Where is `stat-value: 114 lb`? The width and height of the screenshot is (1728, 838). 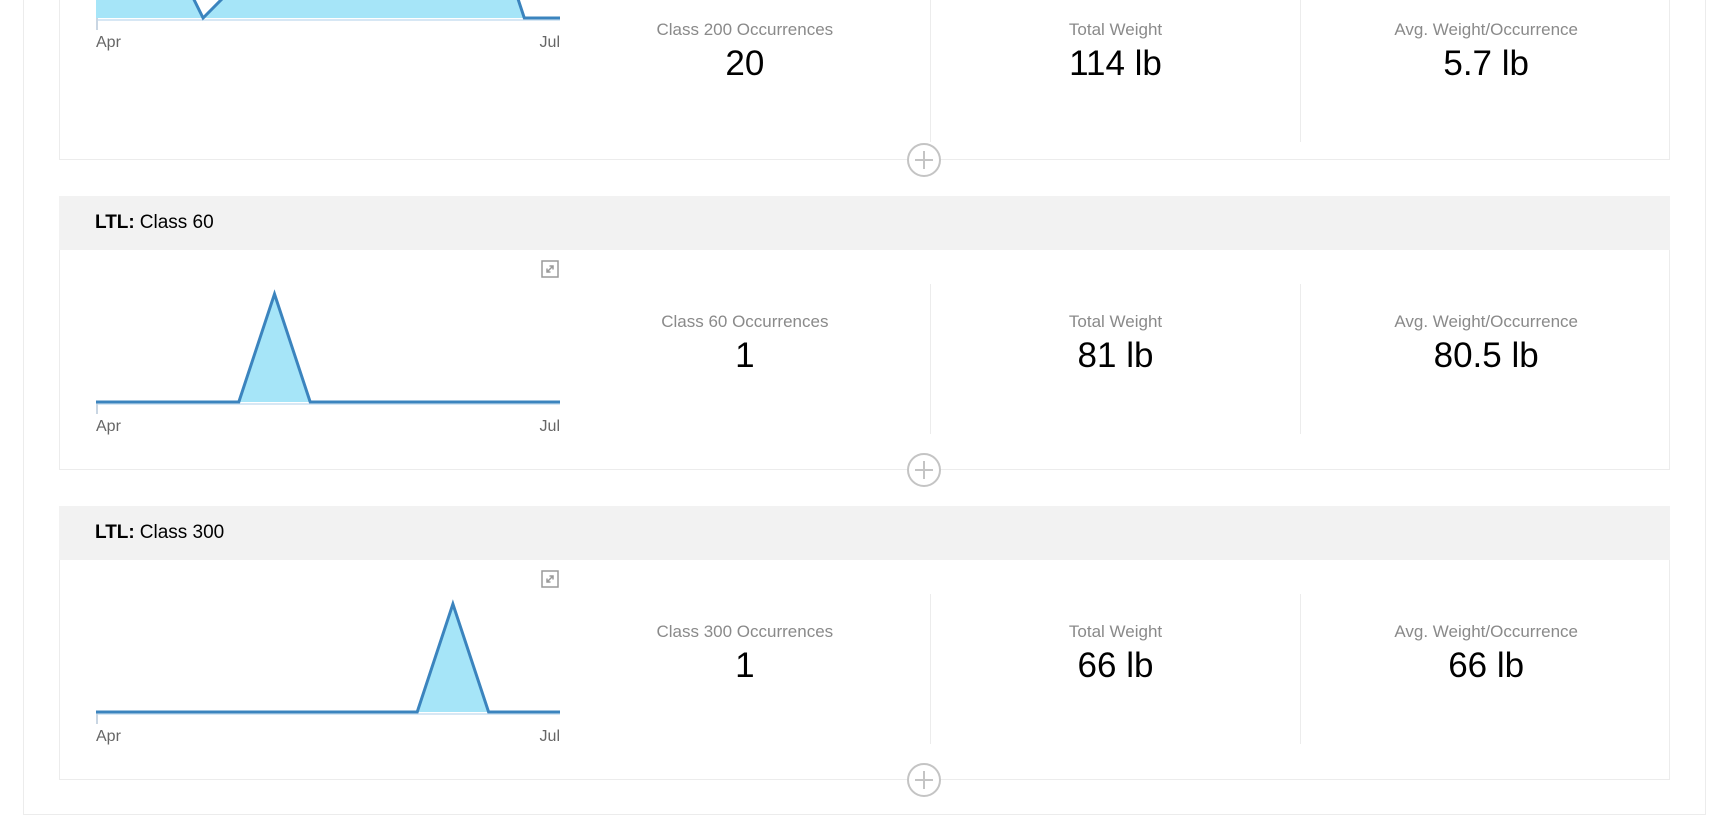 stat-value: 114 lb is located at coordinates (1115, 63).